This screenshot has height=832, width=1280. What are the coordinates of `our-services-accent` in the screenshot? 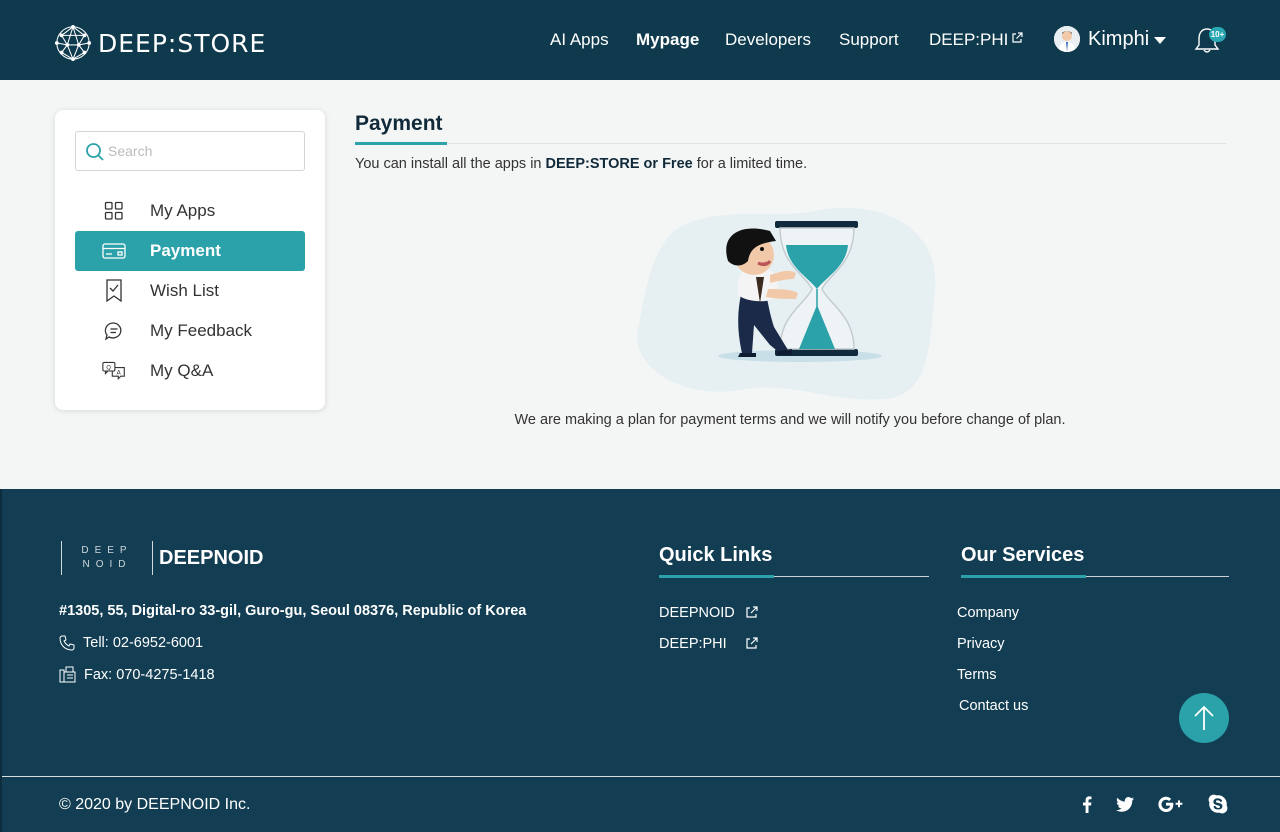 It's located at (1023, 576).